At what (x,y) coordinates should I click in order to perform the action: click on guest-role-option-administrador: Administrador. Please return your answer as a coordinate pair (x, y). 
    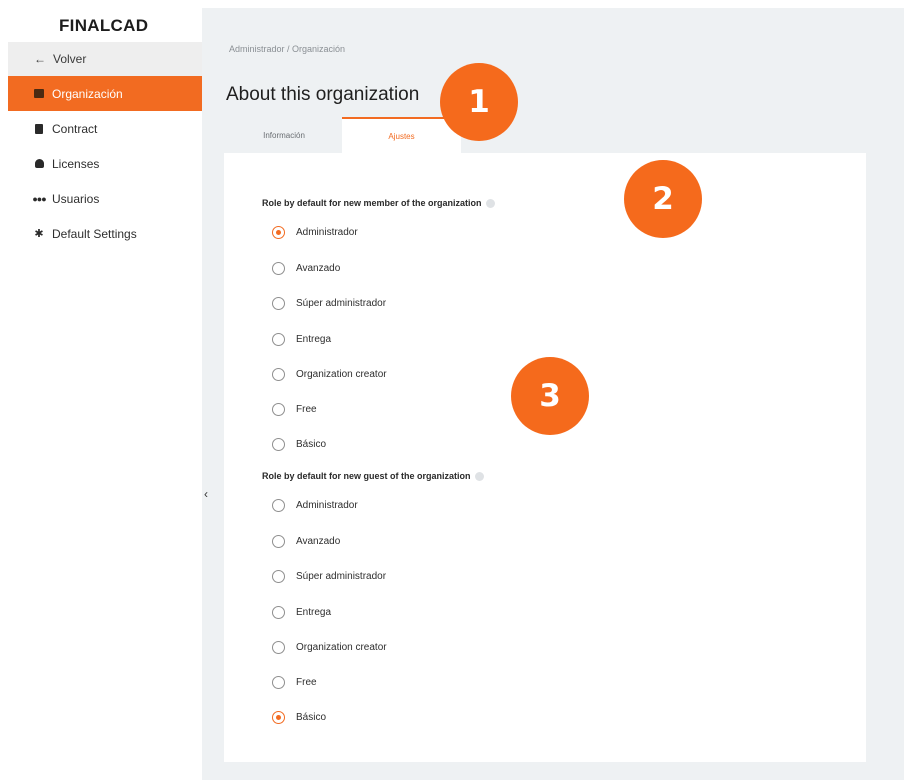
    Looking at the image, I should click on (315, 505).